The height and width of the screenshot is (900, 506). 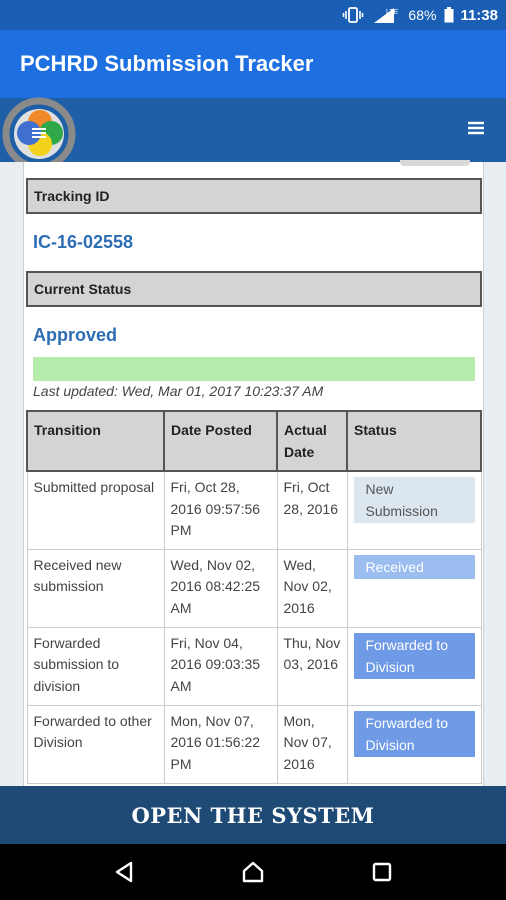 I want to click on status-cell: New Submission, so click(x=414, y=510).